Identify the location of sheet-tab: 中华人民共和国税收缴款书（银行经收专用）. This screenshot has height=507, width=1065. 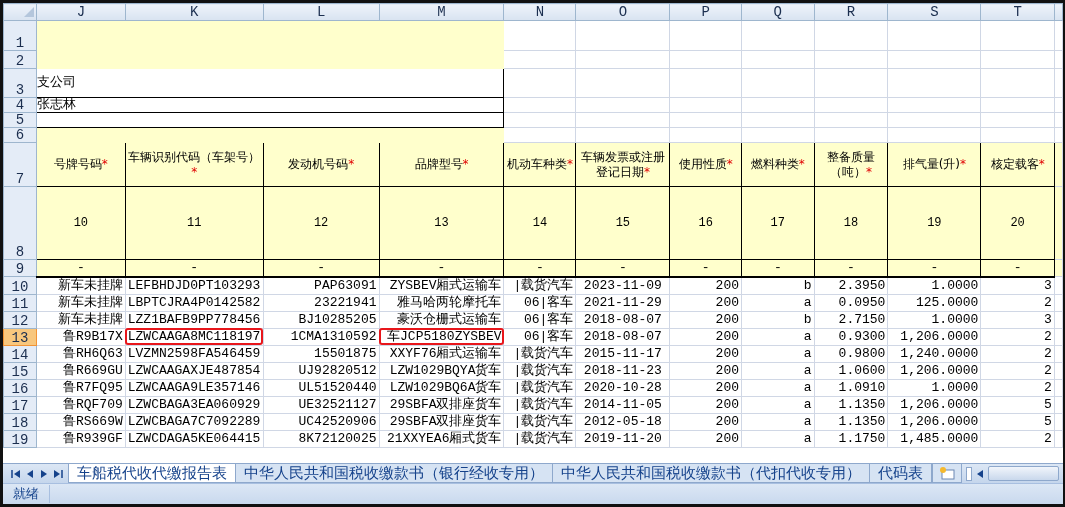
(394, 473).